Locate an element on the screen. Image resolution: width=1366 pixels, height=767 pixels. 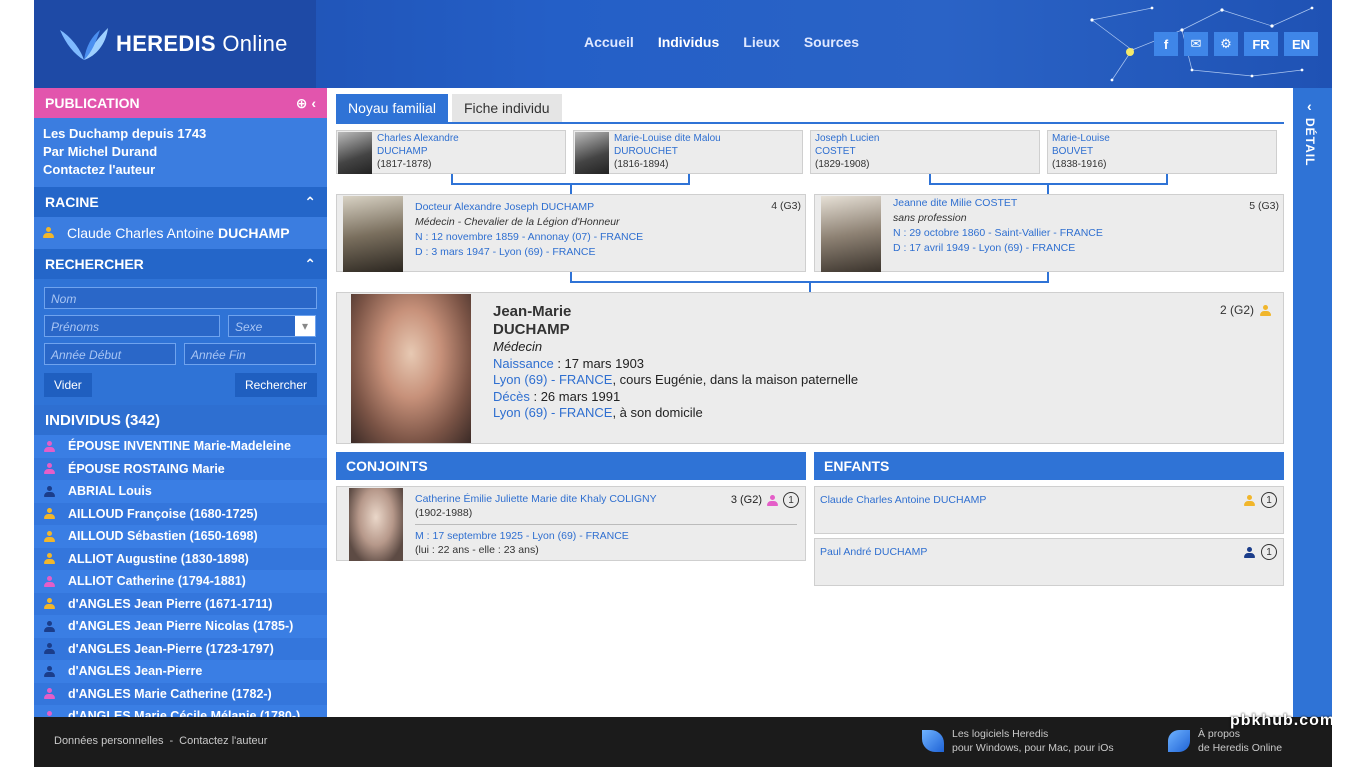
generation-badge: 3 (G2) 1 is located at coordinates (765, 500).